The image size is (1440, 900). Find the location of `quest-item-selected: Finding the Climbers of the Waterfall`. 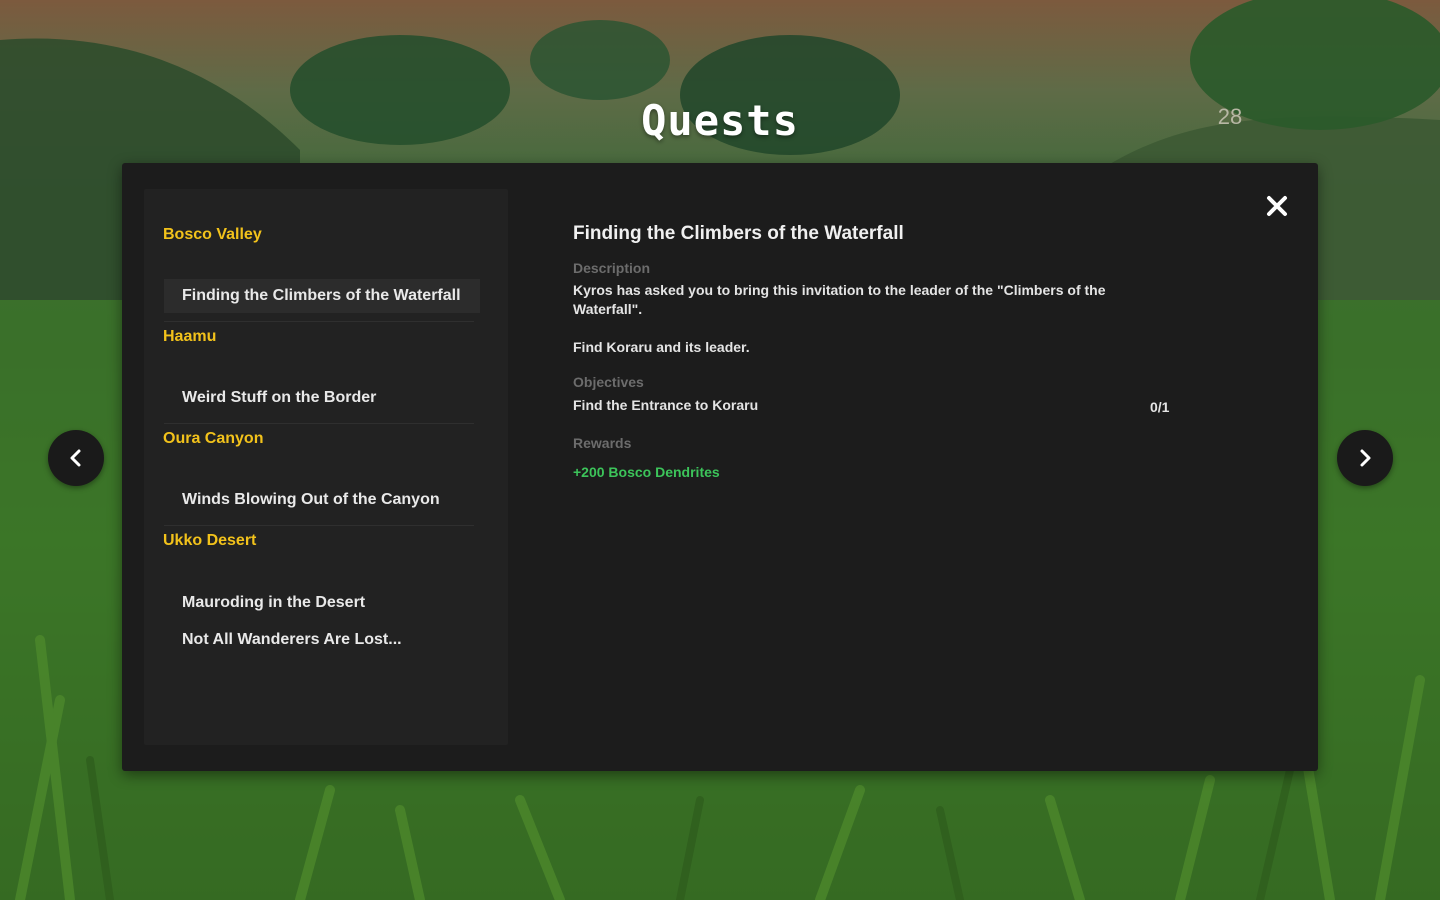

quest-item-selected: Finding the Climbers of the Waterfall is located at coordinates (322, 296).